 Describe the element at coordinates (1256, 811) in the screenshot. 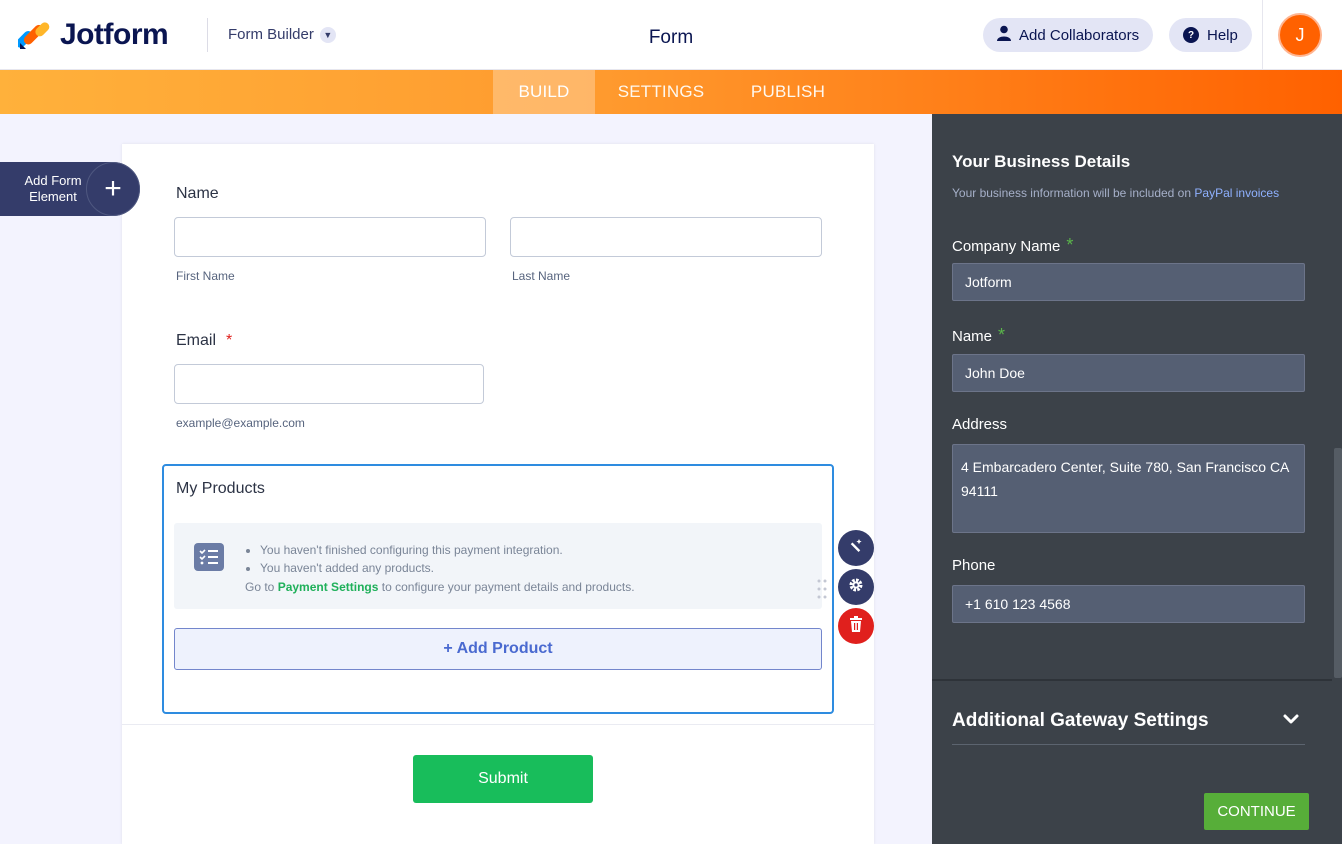

I see `continue-button: CONTINUE` at that location.